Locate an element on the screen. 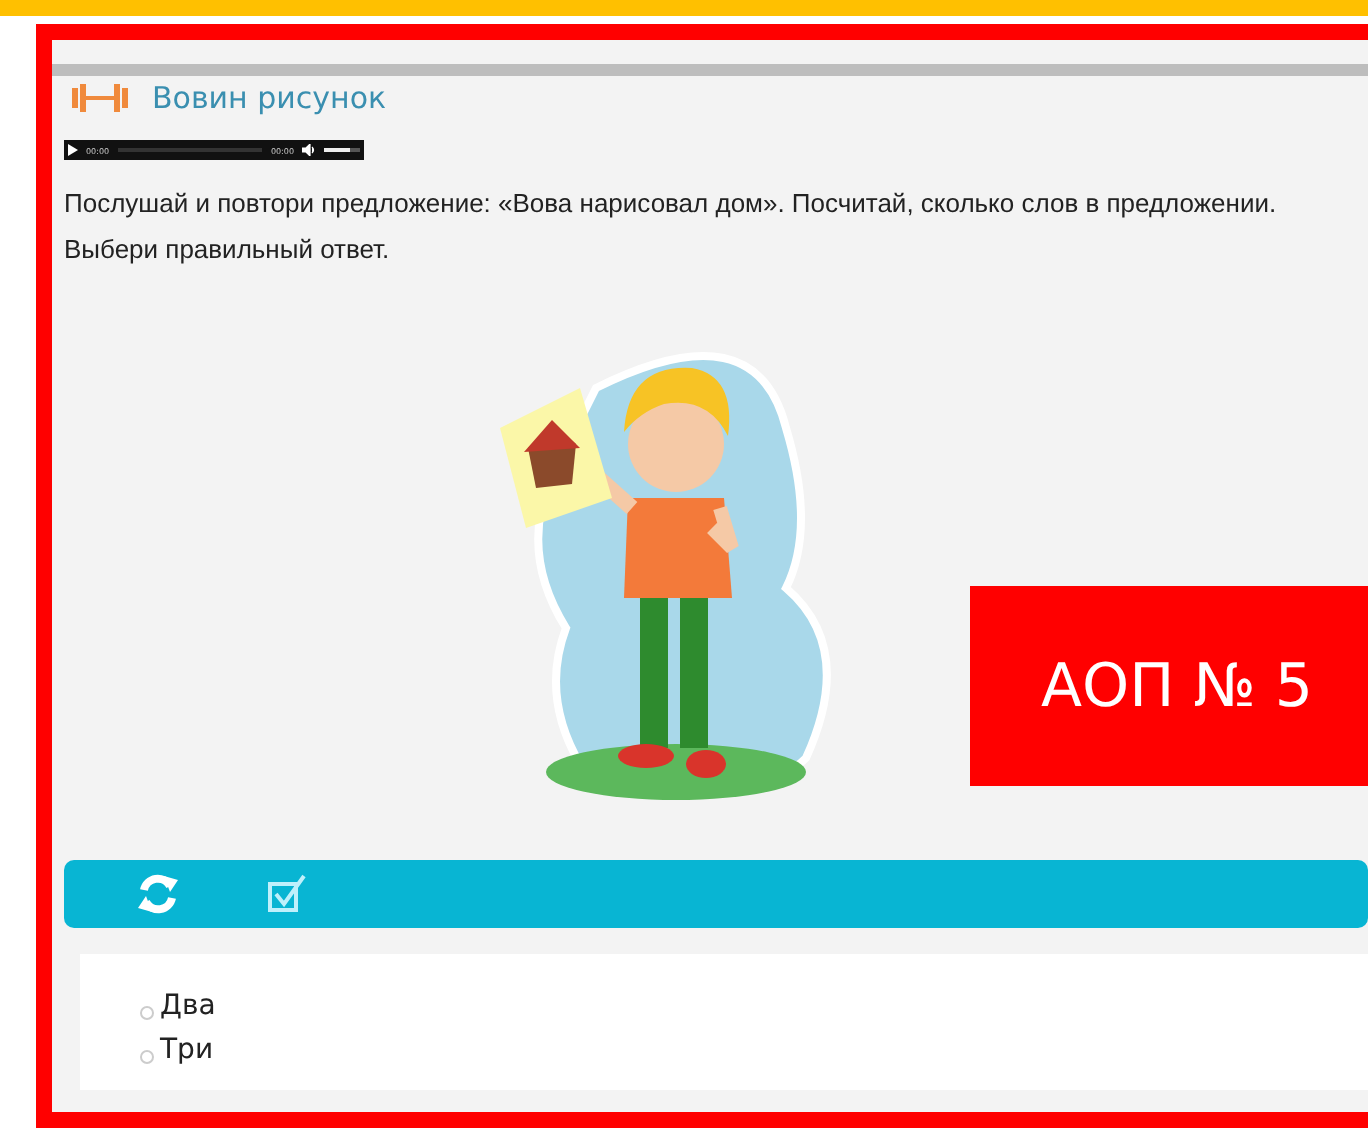  slide-badge: АОП № 5 is located at coordinates (1169, 686).